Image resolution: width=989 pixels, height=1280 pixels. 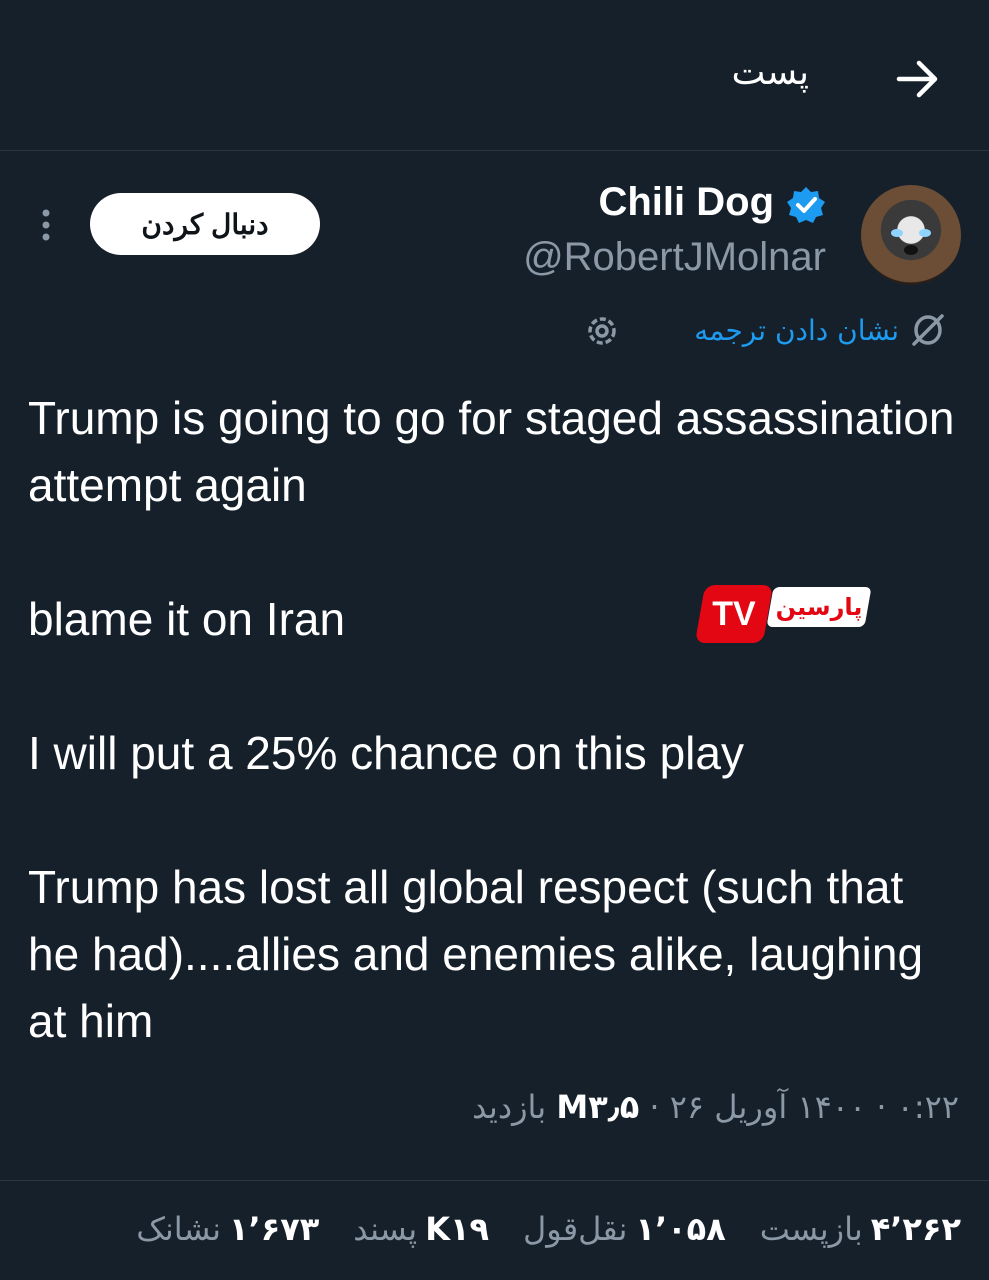 I want to click on likes-count: K۱۹, so click(x=457, y=1229).